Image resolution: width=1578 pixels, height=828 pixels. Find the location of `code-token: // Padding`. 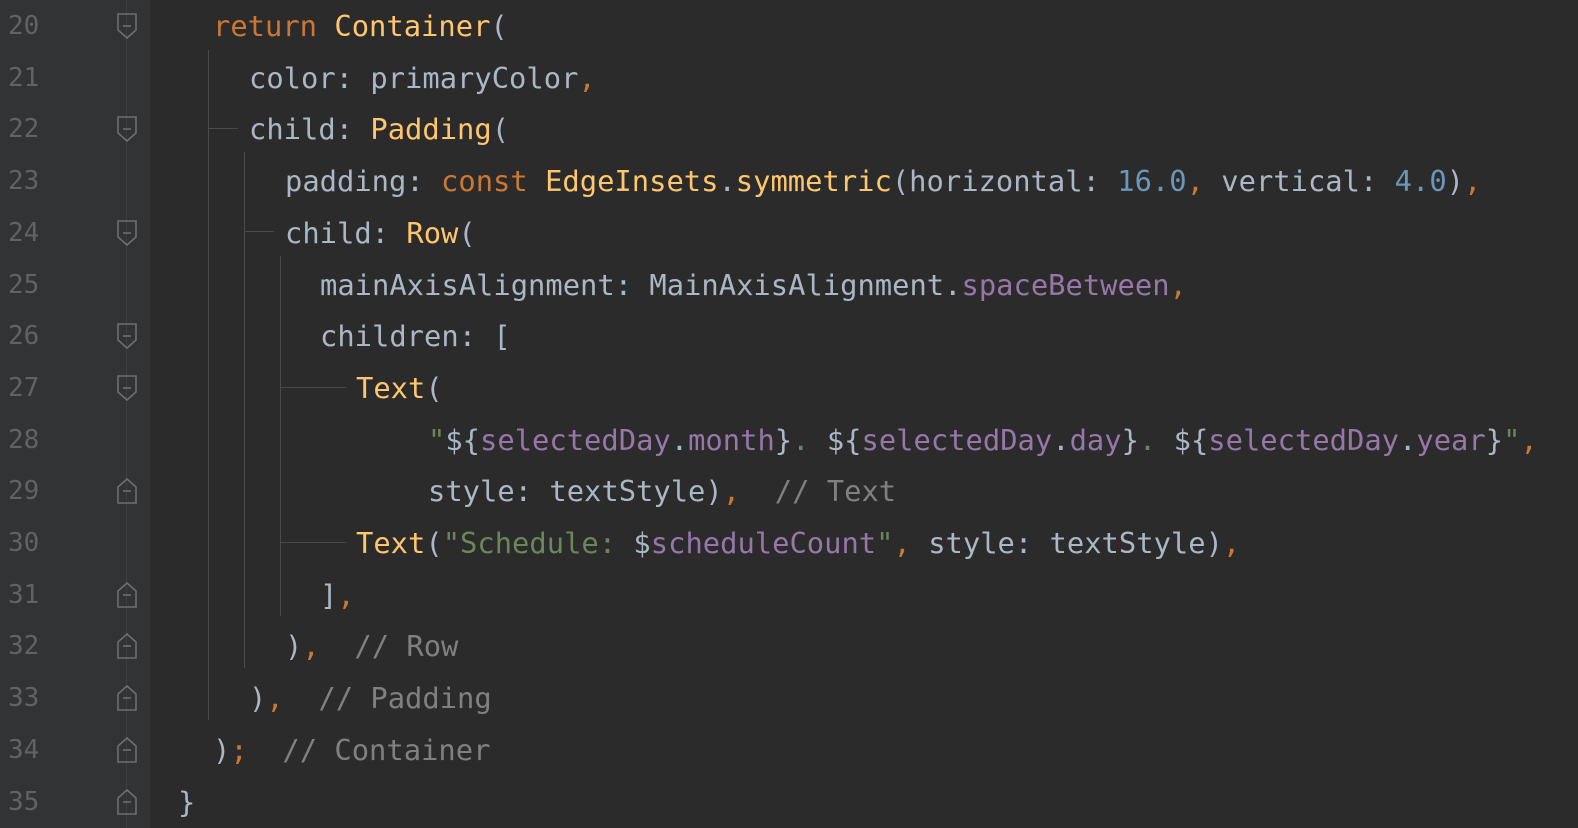

code-token: // Padding is located at coordinates (387, 698).